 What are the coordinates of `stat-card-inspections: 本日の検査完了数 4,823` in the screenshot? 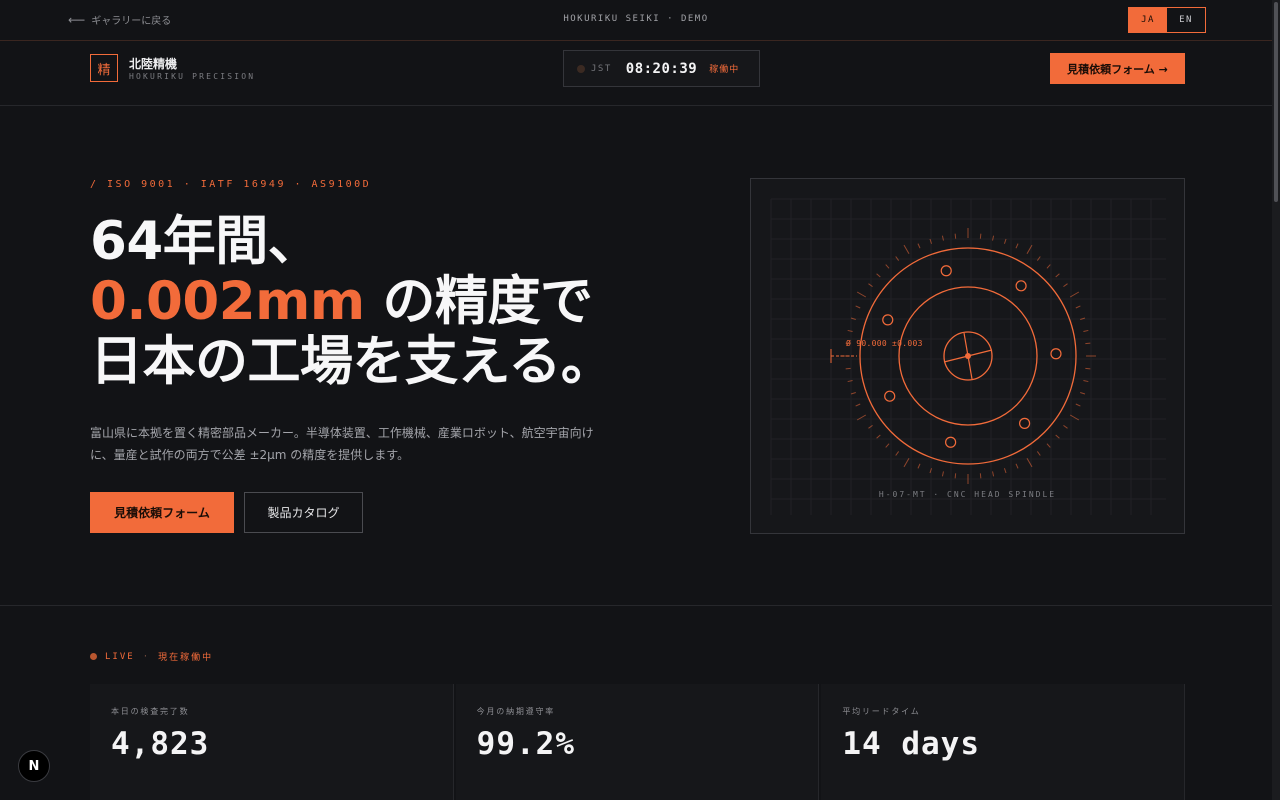 It's located at (272, 742).